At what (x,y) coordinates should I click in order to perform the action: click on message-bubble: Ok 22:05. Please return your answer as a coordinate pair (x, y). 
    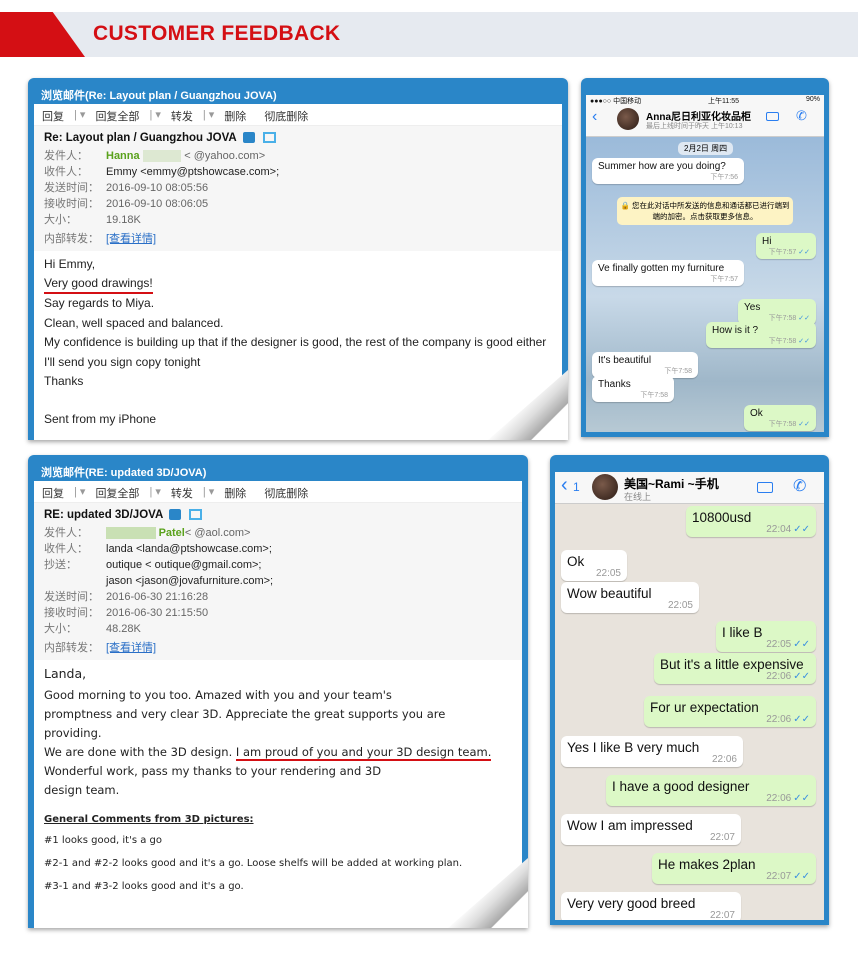
    Looking at the image, I should click on (594, 565).